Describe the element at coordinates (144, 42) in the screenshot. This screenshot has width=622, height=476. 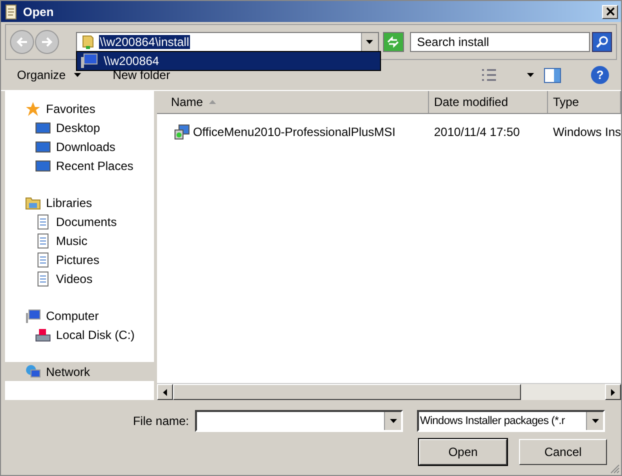
I see `address-text: \\w200864\install` at that location.